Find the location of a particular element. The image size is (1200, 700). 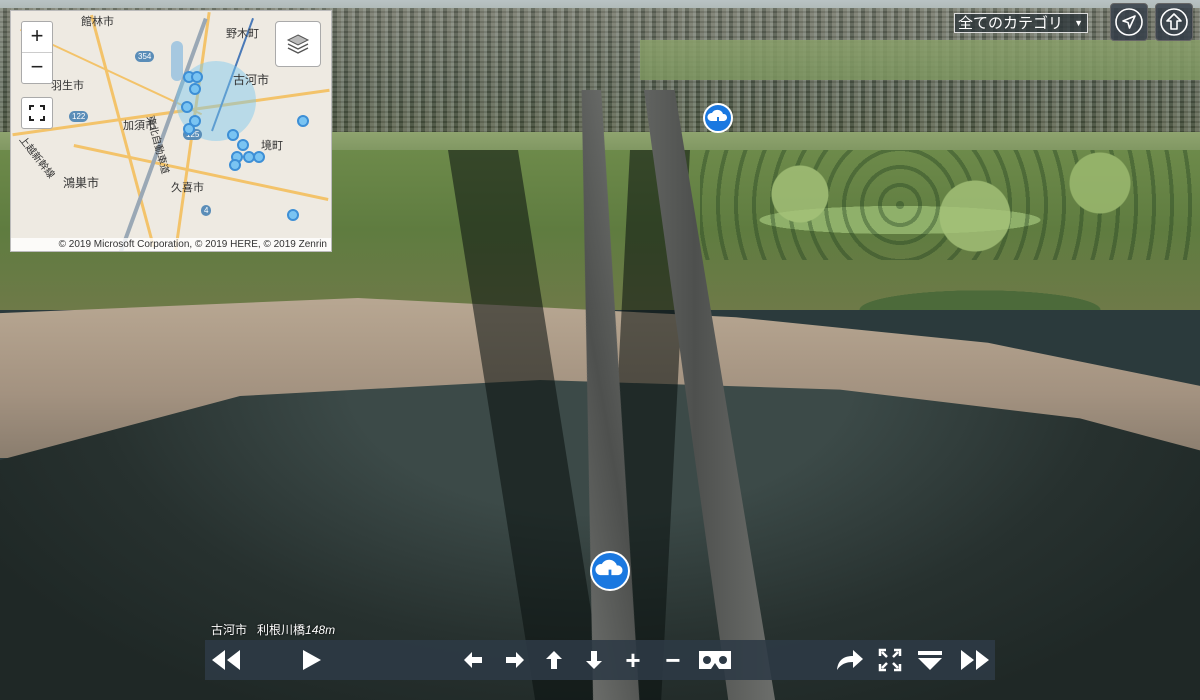

caption-landmark: 利根川橋 is located at coordinates (281, 630).